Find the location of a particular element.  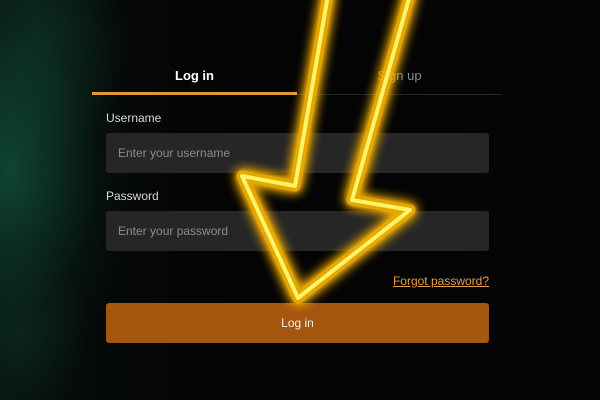

username-label: Username is located at coordinates (134, 118).